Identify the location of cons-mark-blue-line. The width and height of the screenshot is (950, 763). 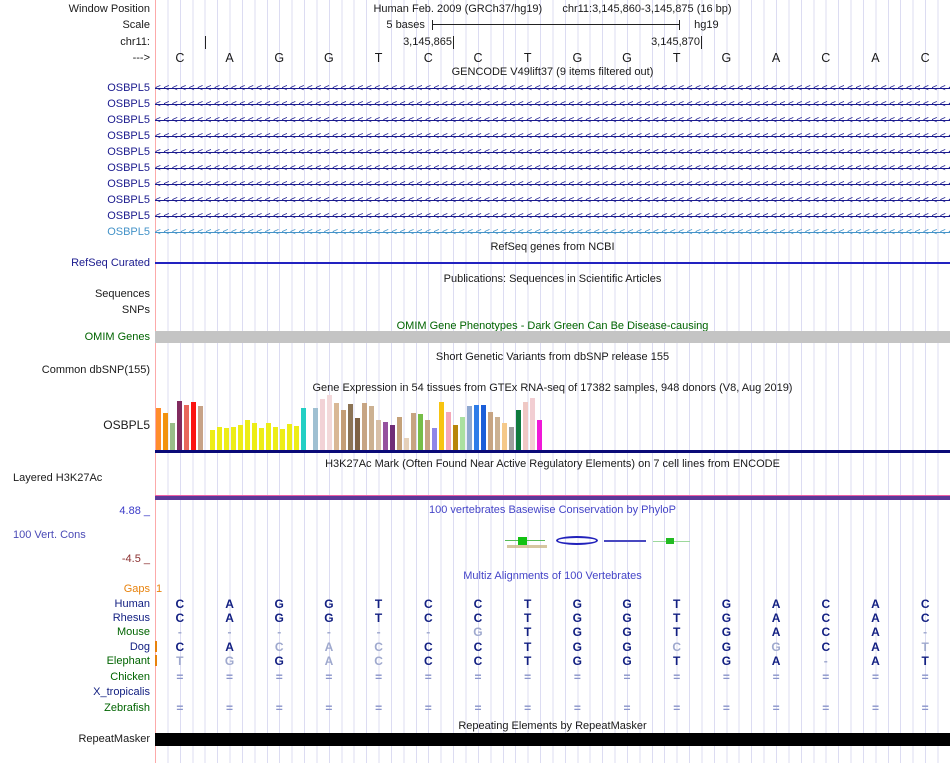
(625, 541).